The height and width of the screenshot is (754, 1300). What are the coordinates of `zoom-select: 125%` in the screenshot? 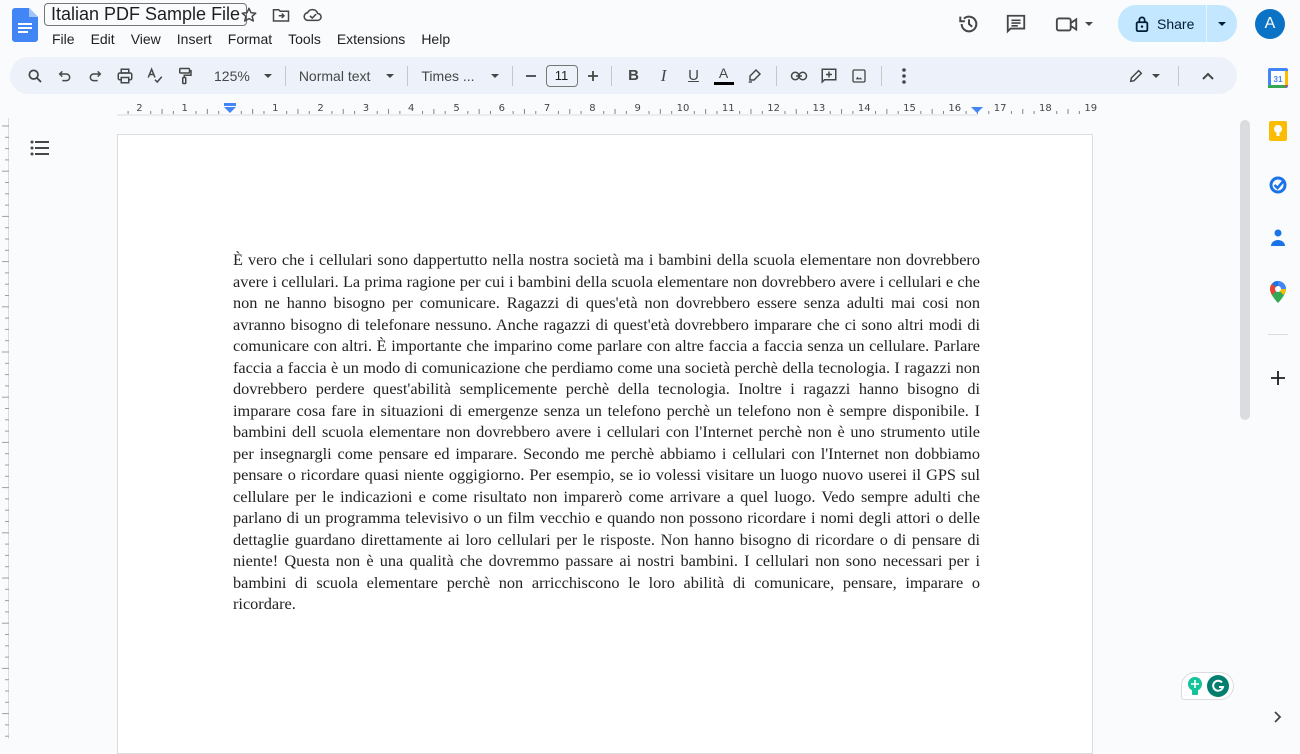 It's located at (243, 76).